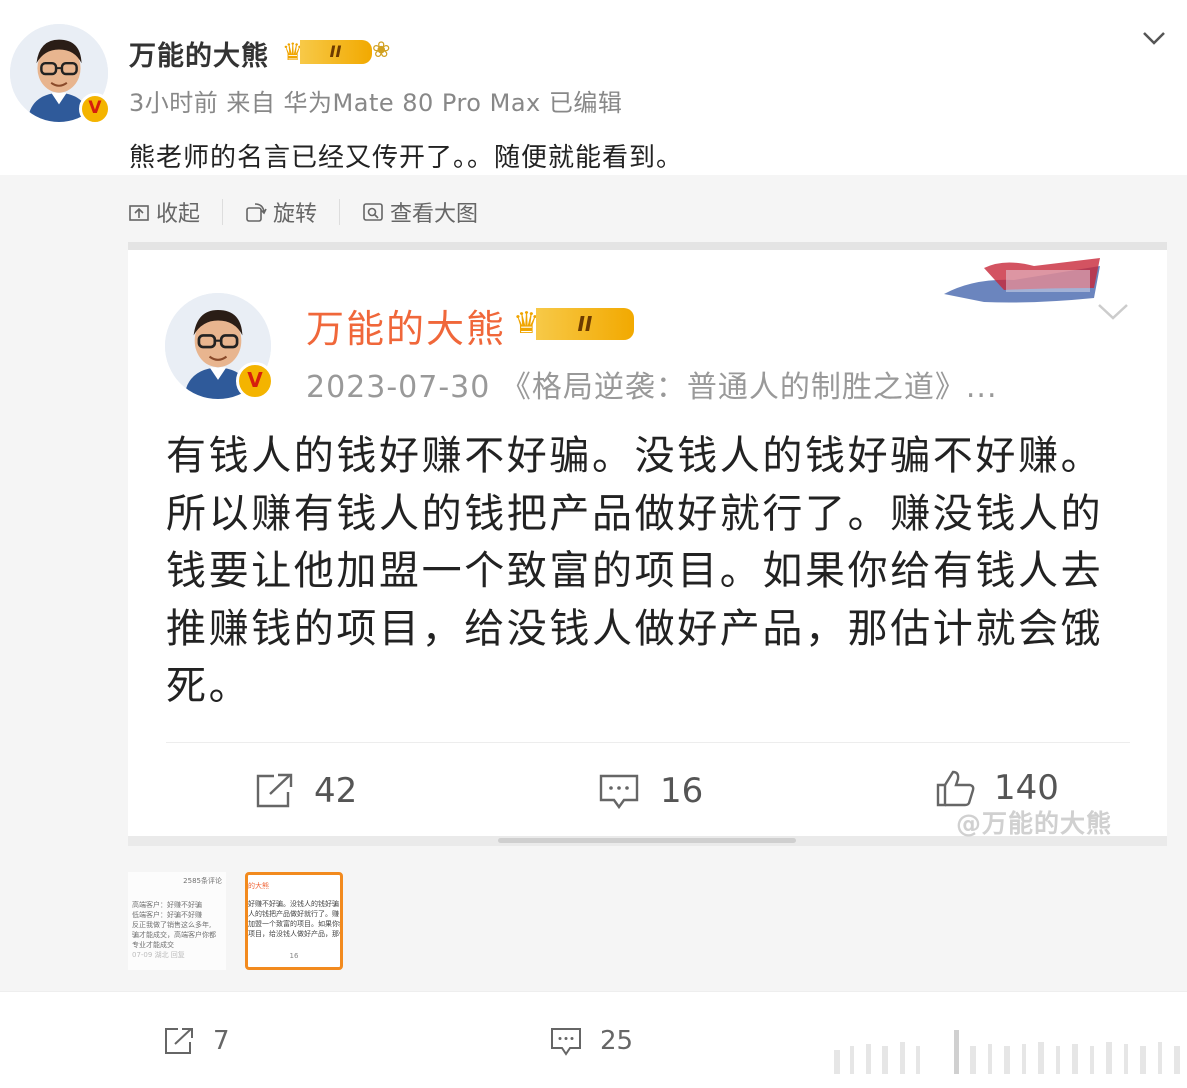  Describe the element at coordinates (172, 925) in the screenshot. I see `thumb-line: 反正我做了销售这么多年,` at that location.